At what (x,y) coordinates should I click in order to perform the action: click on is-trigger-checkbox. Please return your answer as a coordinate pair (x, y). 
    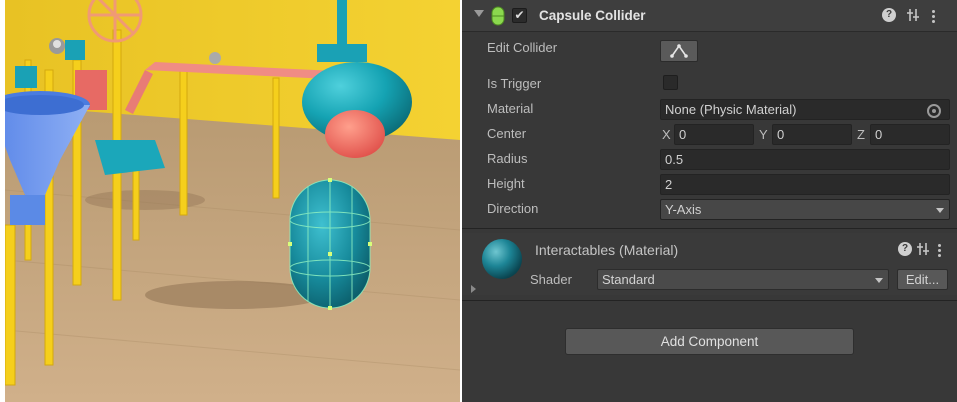
    Looking at the image, I should click on (670, 82).